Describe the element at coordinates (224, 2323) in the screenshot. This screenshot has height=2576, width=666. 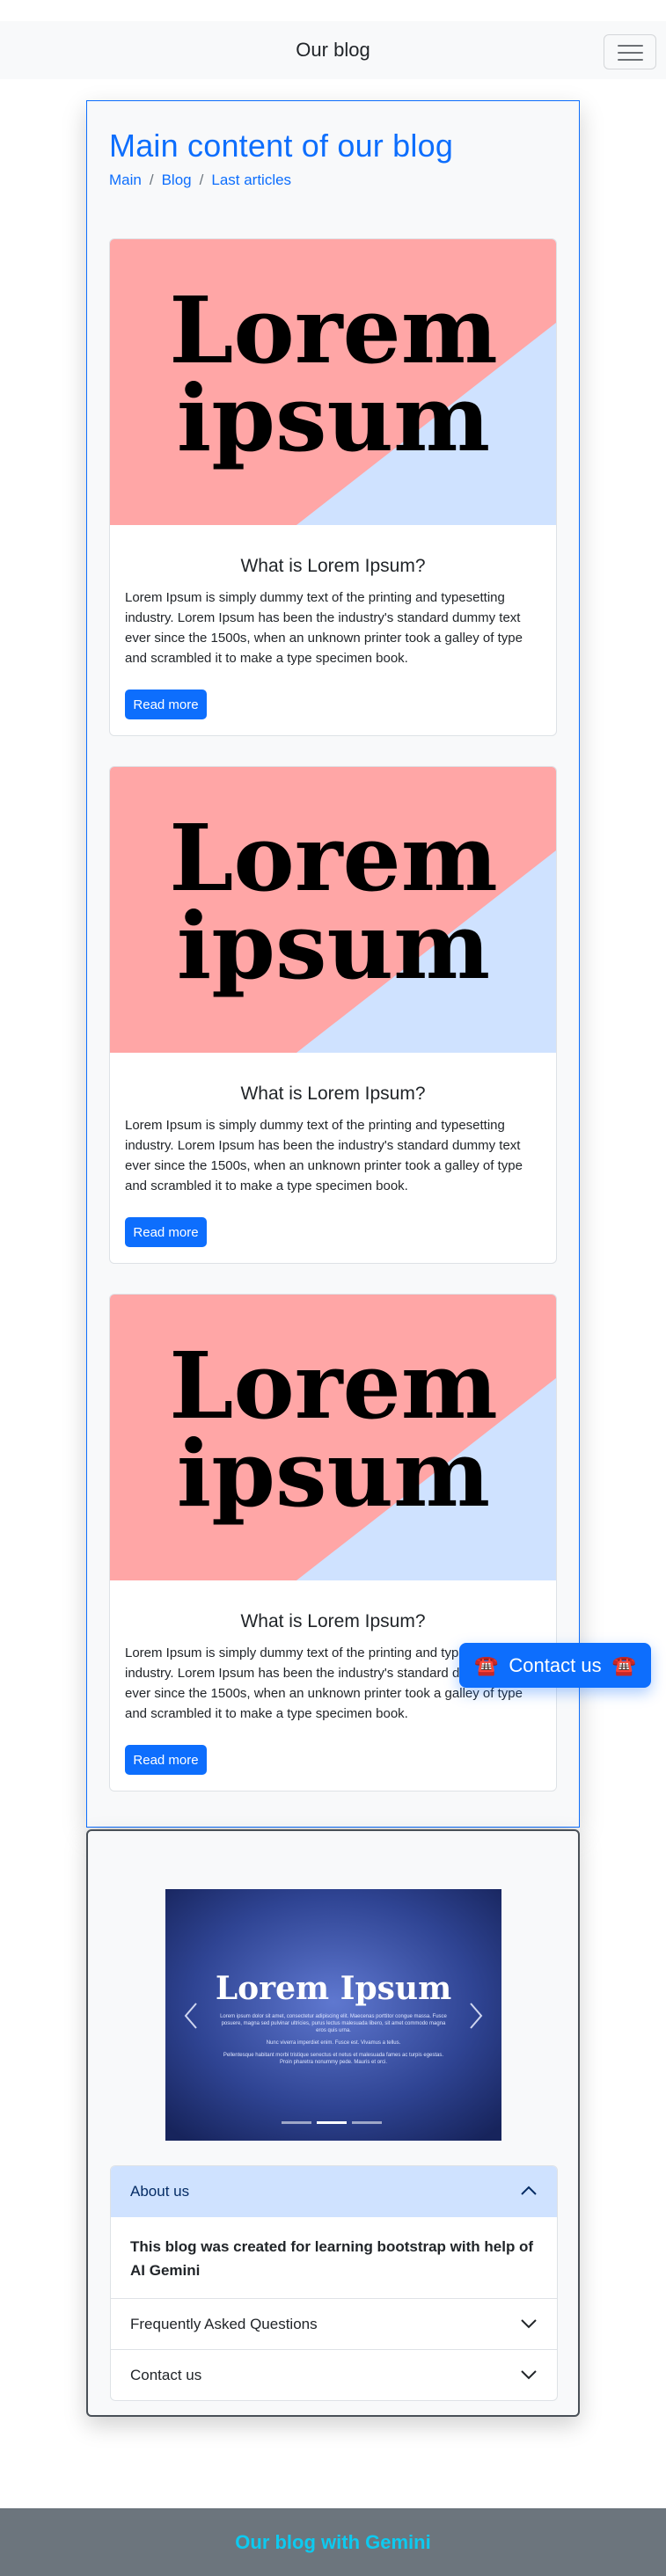
I see `accordion-header-label: Frequently Asked Questions` at that location.